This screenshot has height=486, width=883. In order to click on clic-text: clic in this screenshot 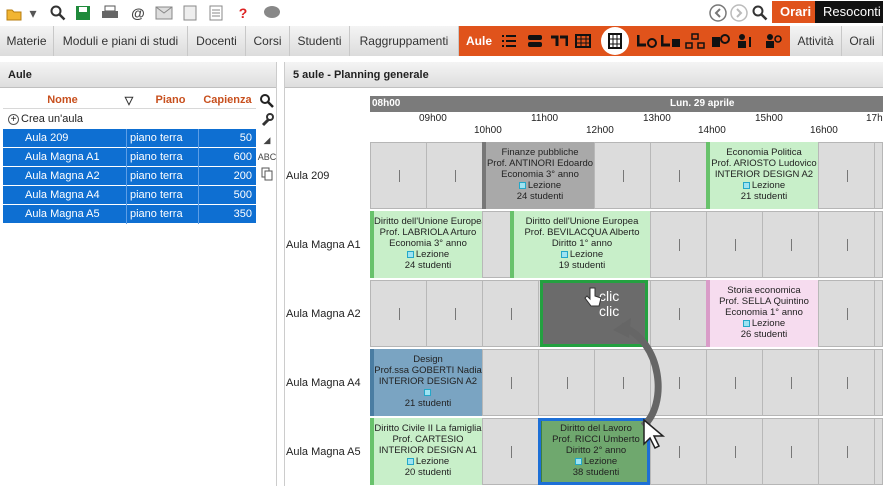, I will do `click(609, 296)`.